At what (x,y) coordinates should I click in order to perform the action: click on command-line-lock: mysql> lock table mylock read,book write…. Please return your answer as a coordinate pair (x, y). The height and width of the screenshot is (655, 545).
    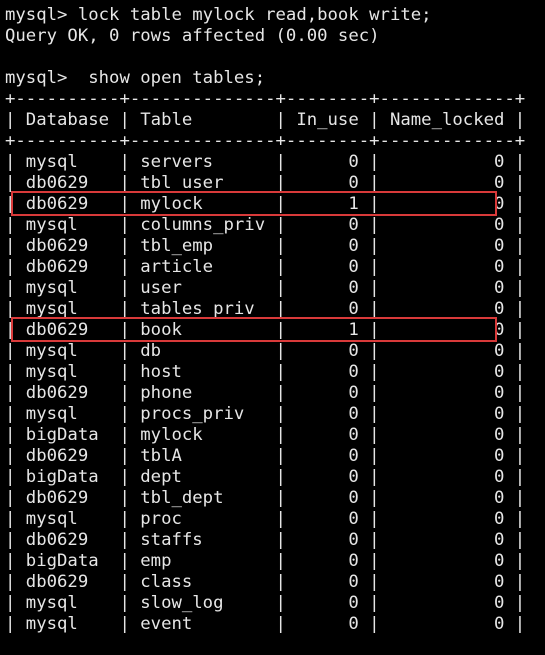
    Looking at the image, I should click on (218, 15).